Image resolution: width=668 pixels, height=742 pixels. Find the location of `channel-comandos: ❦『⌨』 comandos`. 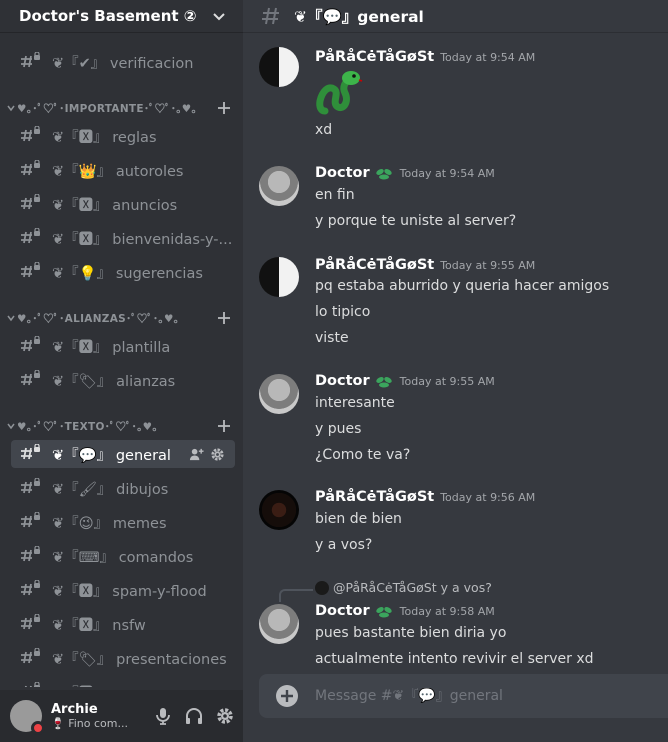

channel-comandos: ❦『⌨』 comandos is located at coordinates (123, 556).